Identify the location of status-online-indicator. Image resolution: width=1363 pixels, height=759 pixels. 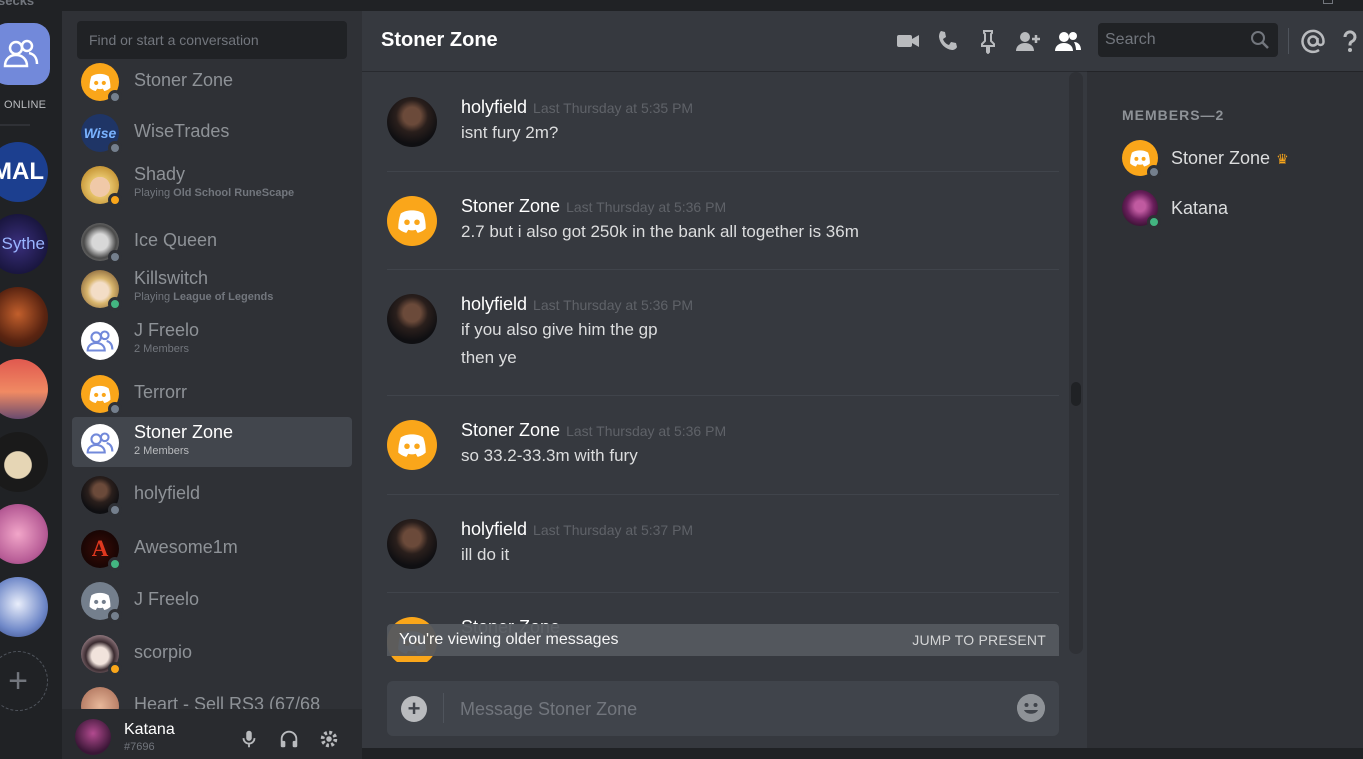
(115, 304).